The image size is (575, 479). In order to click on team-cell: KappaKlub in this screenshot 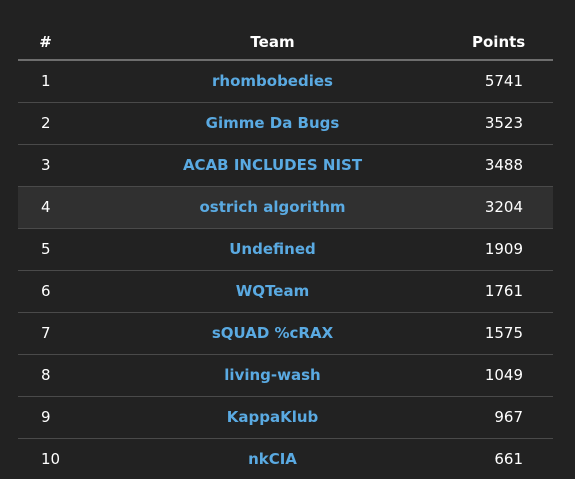, I will do `click(272, 416)`.